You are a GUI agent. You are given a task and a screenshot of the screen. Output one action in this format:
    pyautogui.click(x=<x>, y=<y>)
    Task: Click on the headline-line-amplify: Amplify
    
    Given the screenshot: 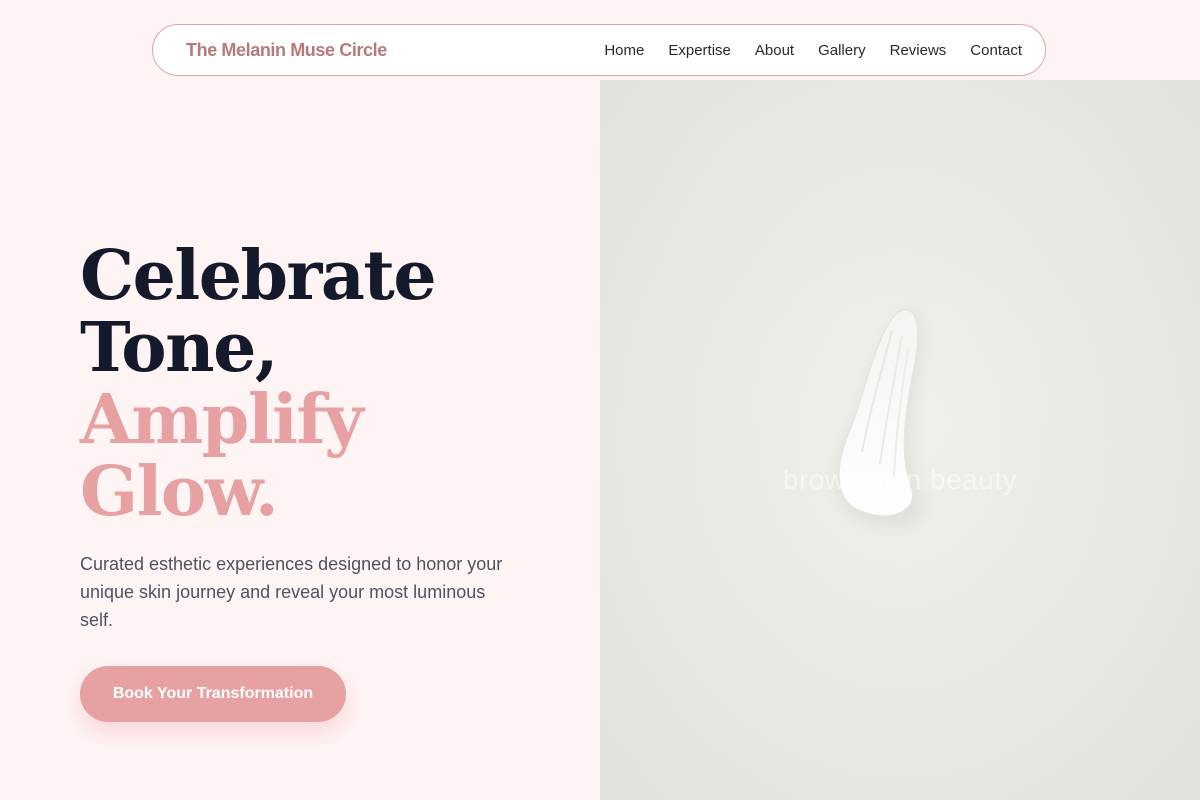 What is the action you would take?
    pyautogui.click(x=222, y=420)
    